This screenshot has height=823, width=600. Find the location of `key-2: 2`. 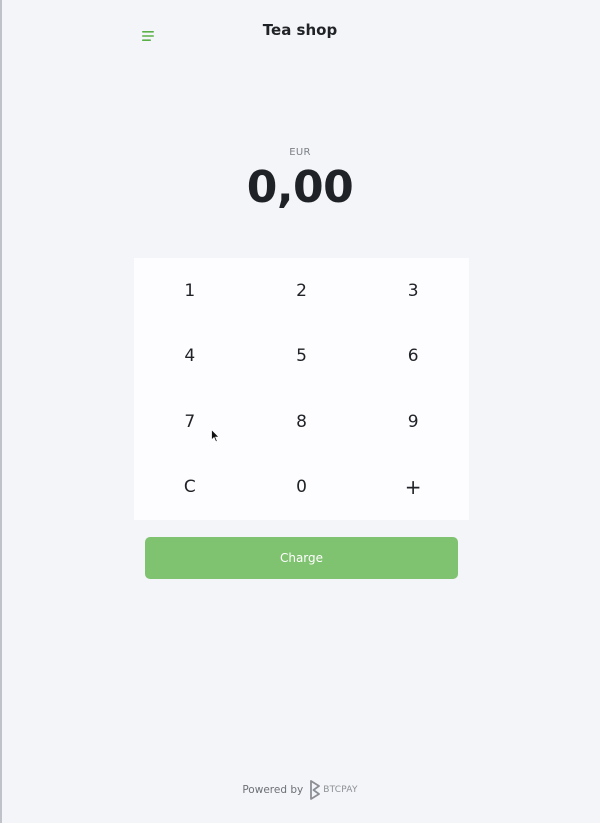

key-2: 2 is located at coordinates (302, 291).